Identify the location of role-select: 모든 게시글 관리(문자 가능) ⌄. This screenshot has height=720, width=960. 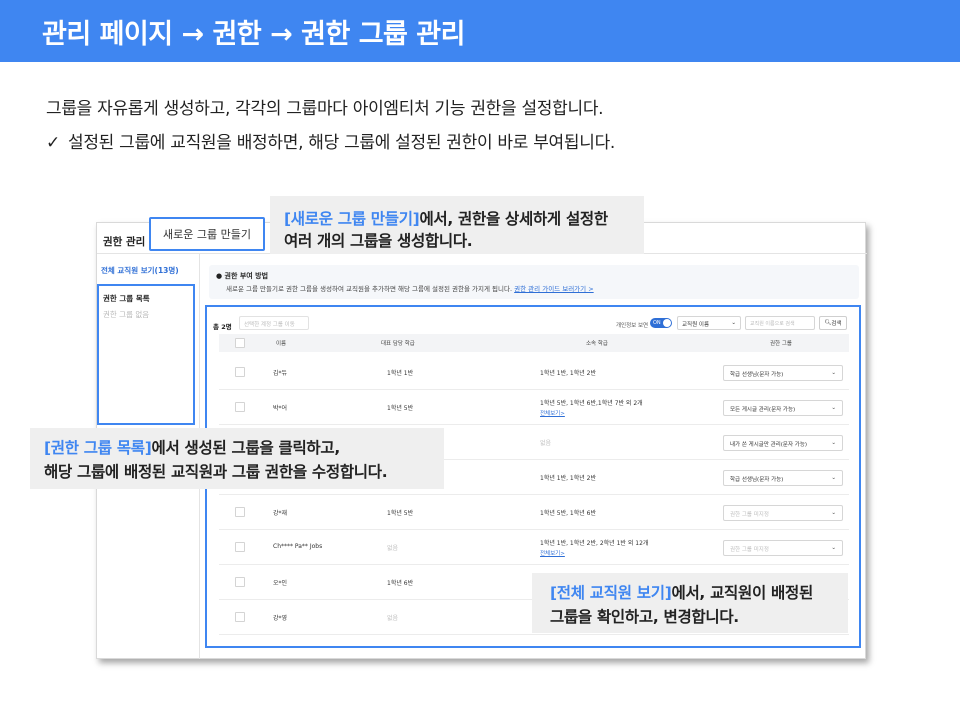
(783, 408).